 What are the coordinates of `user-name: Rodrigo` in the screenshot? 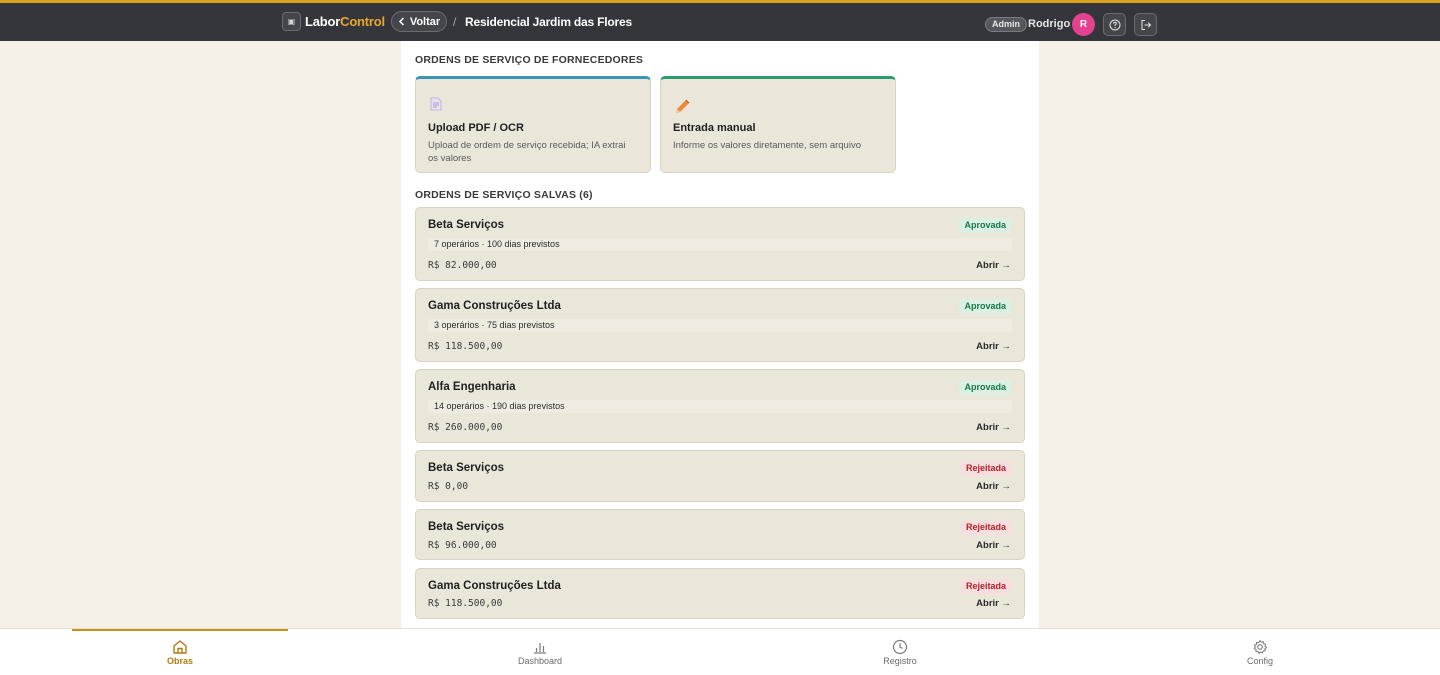 It's located at (1049, 24).